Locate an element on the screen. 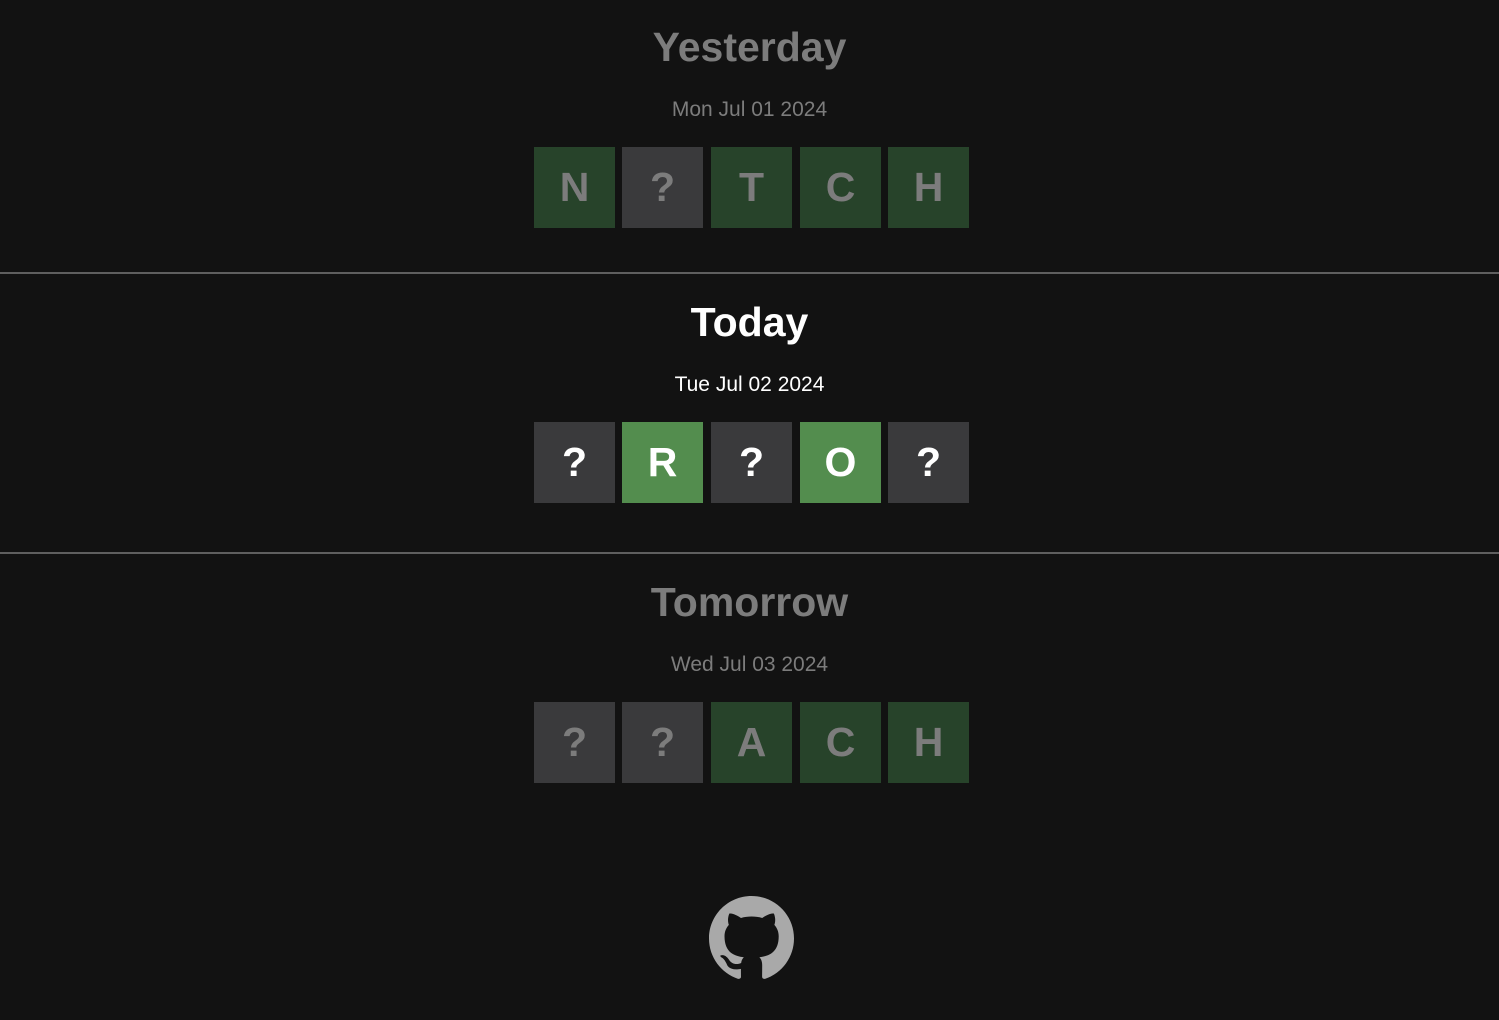  letter-tile: N is located at coordinates (574, 187).